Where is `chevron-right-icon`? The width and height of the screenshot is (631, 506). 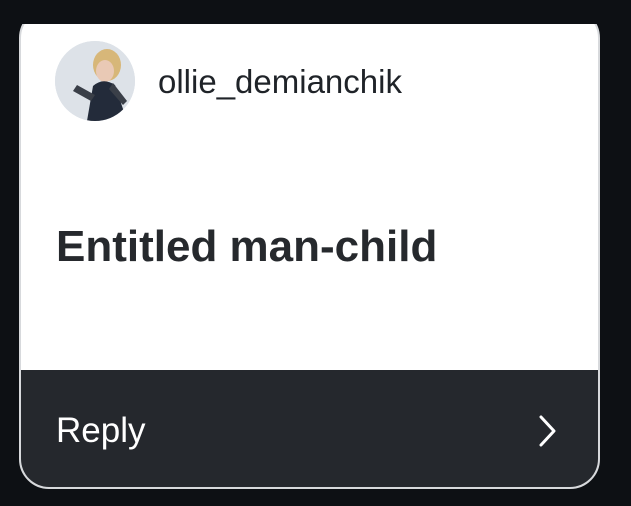 chevron-right-icon is located at coordinates (547, 431).